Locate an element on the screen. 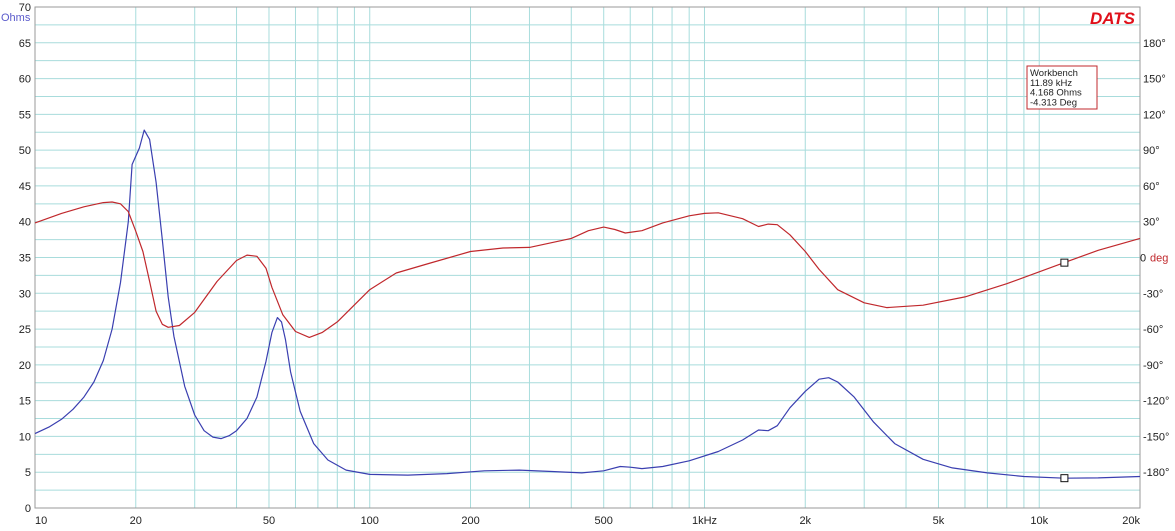 The image size is (1175, 531). left-tick-label: 65 is located at coordinates (25, 44).